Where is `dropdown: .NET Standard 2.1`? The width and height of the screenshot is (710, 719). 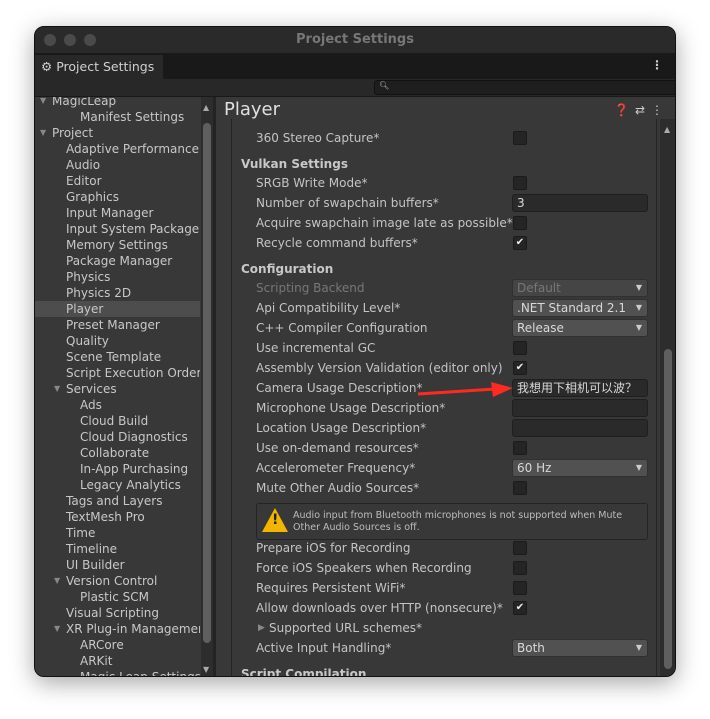
dropdown: .NET Standard 2.1 is located at coordinates (580, 308).